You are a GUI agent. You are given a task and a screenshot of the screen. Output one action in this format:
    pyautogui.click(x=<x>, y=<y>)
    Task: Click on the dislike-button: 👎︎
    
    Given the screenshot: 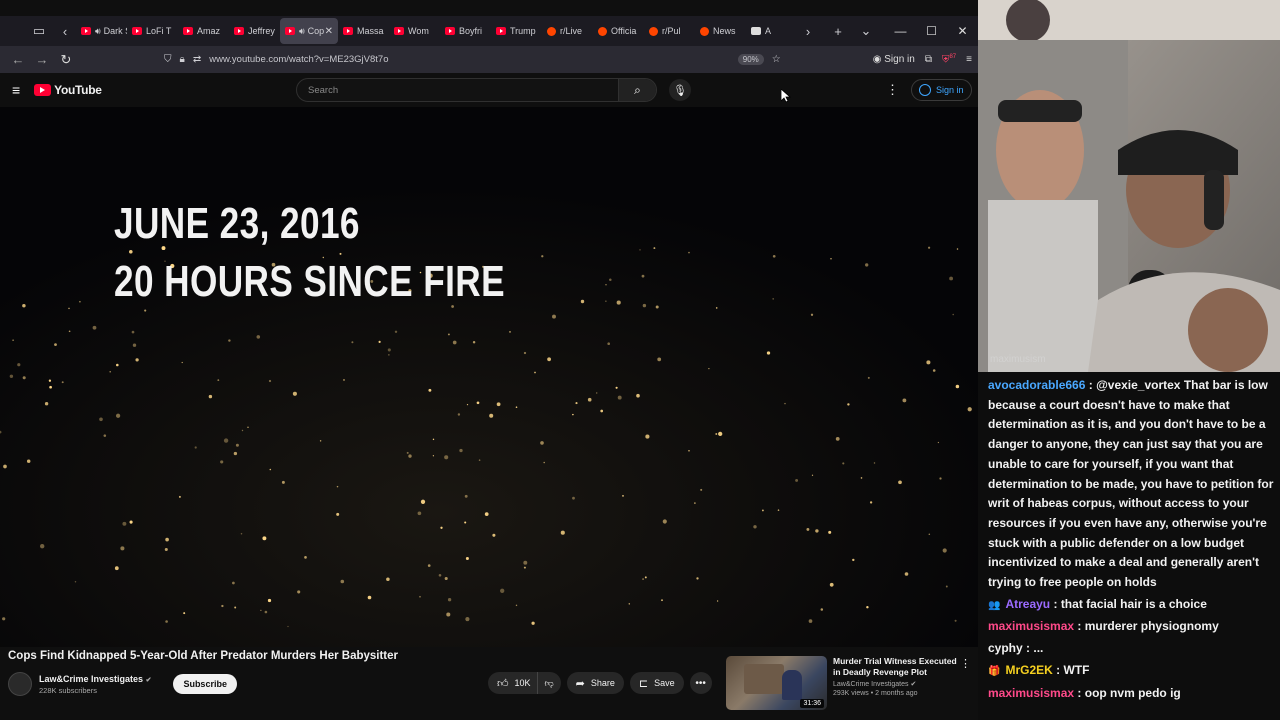 What is the action you would take?
    pyautogui.click(x=548, y=683)
    